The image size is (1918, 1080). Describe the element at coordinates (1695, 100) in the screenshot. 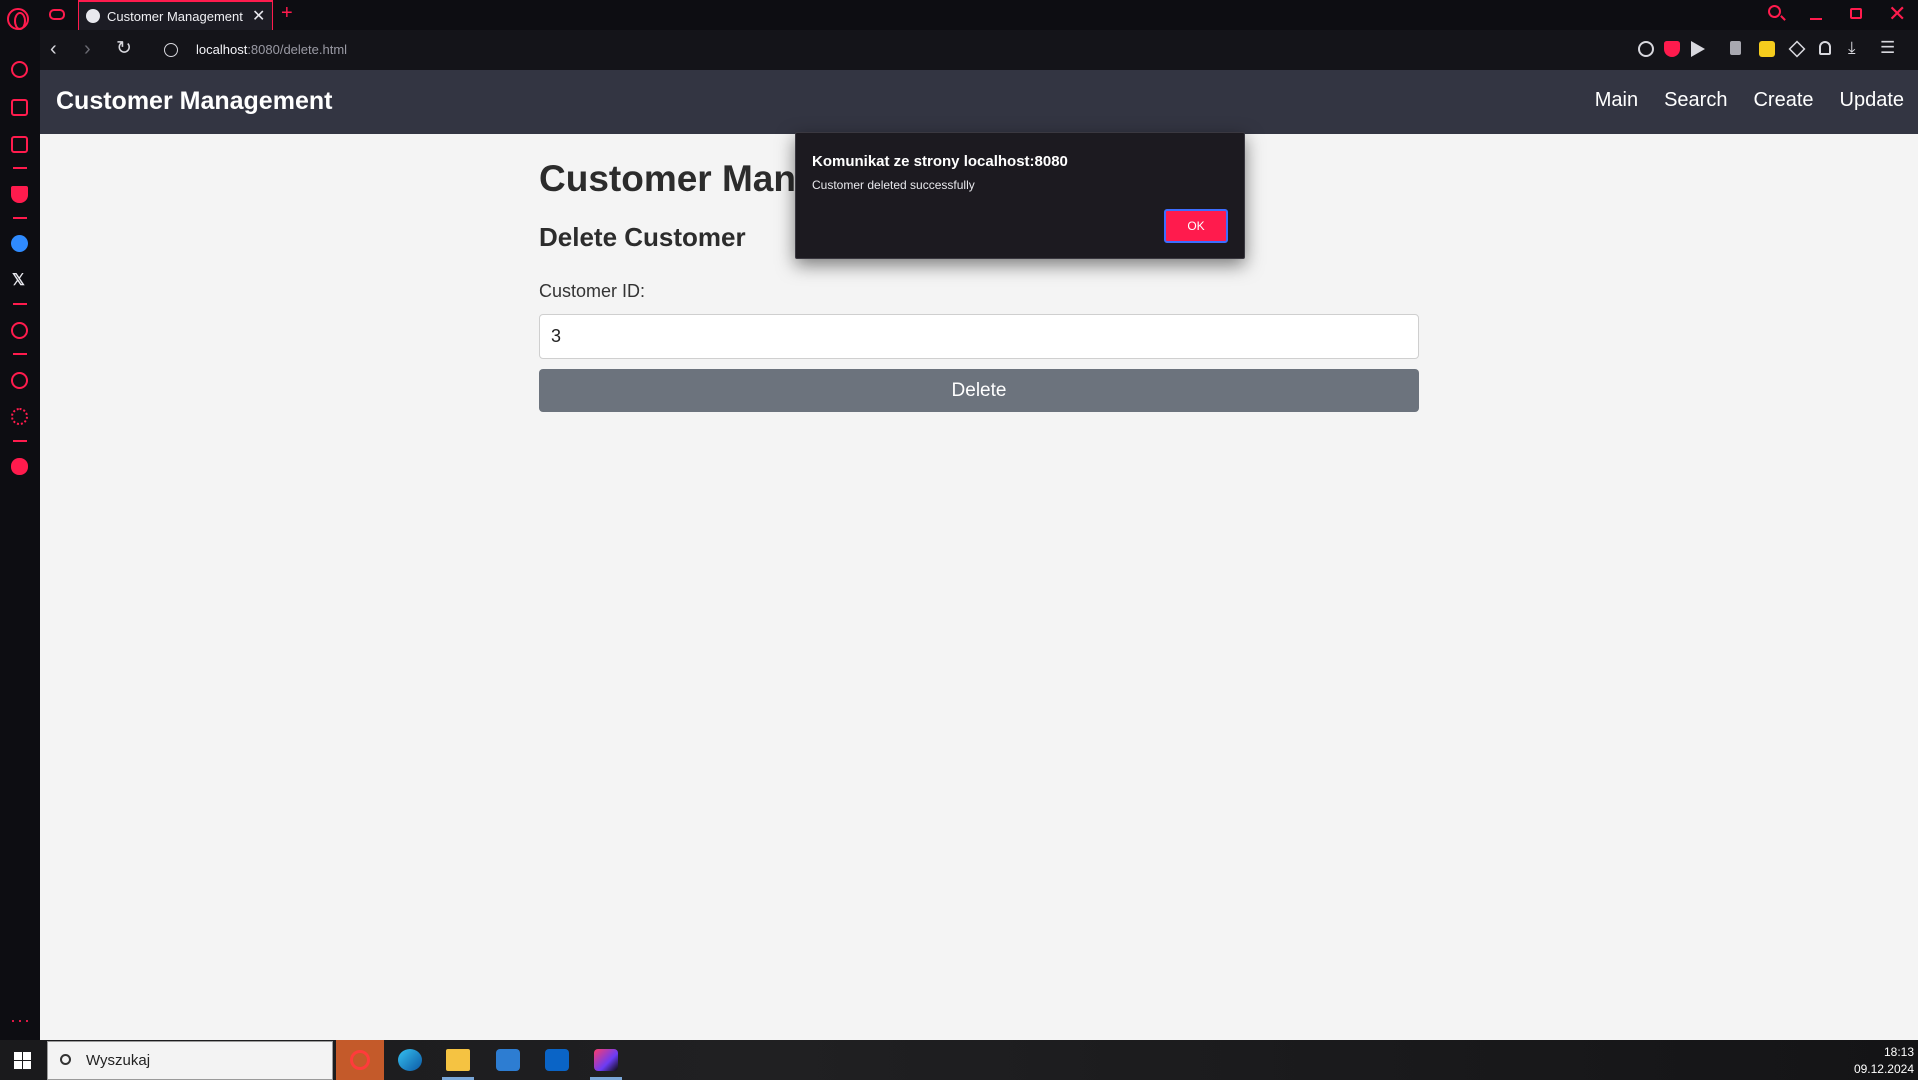

I see `nav-search: Search` at that location.